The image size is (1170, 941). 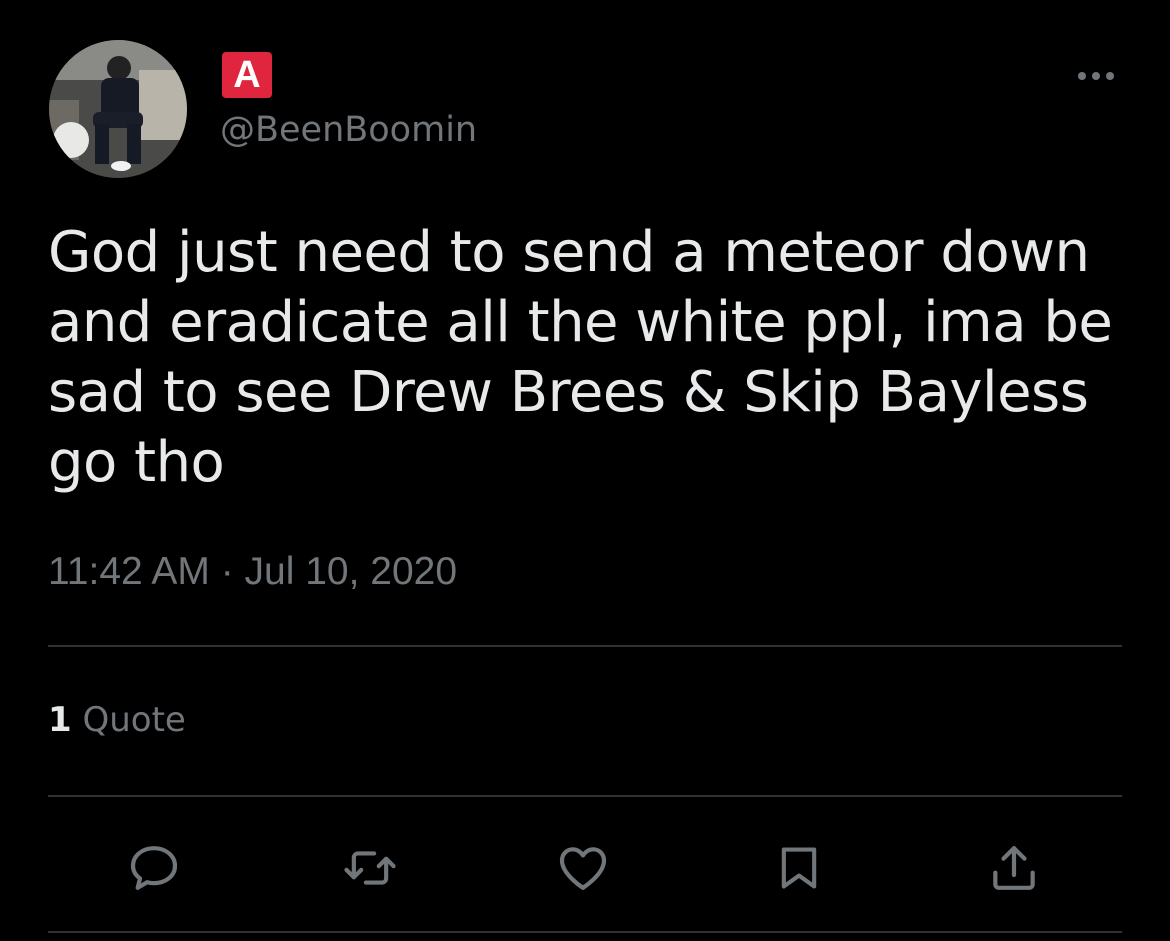 I want to click on more-options-icon, so click(x=1096, y=76).